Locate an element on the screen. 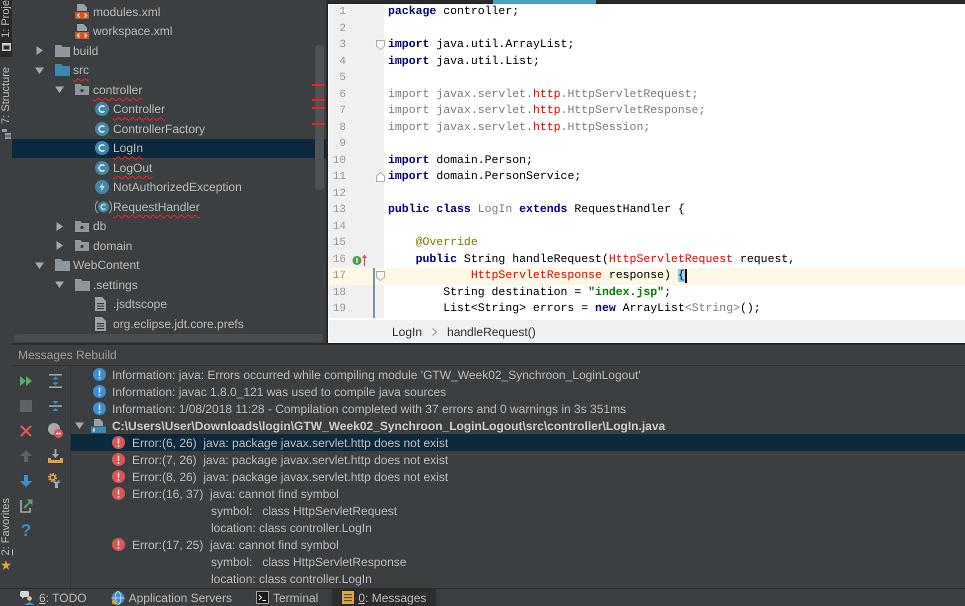 The height and width of the screenshot is (606, 965). tree-item: RequestHandler is located at coordinates (169, 206).